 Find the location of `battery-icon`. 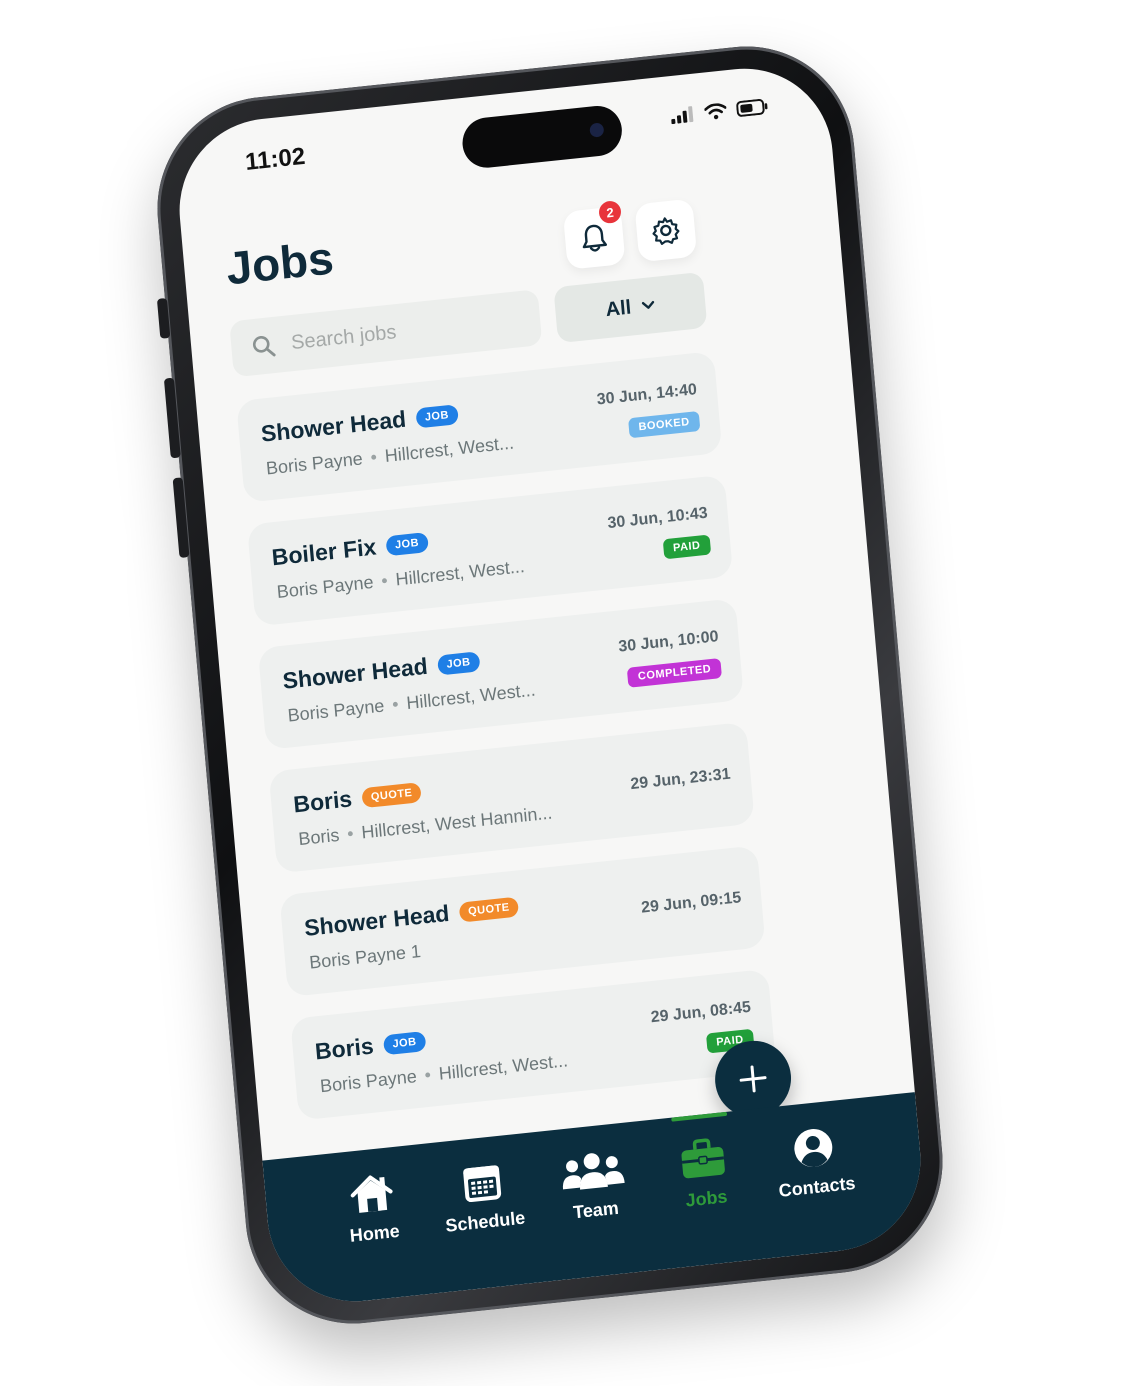

battery-icon is located at coordinates (752, 107).